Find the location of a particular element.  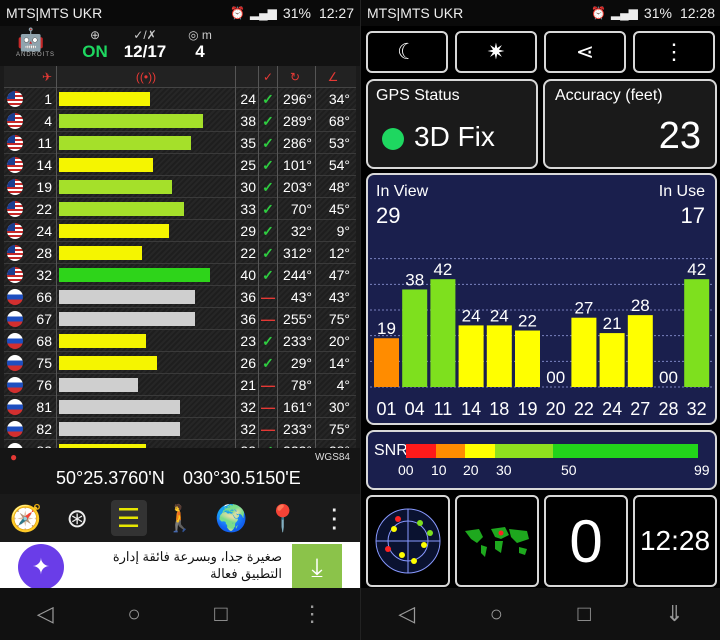

prn-tick-label: 19 is located at coordinates (527, 409).